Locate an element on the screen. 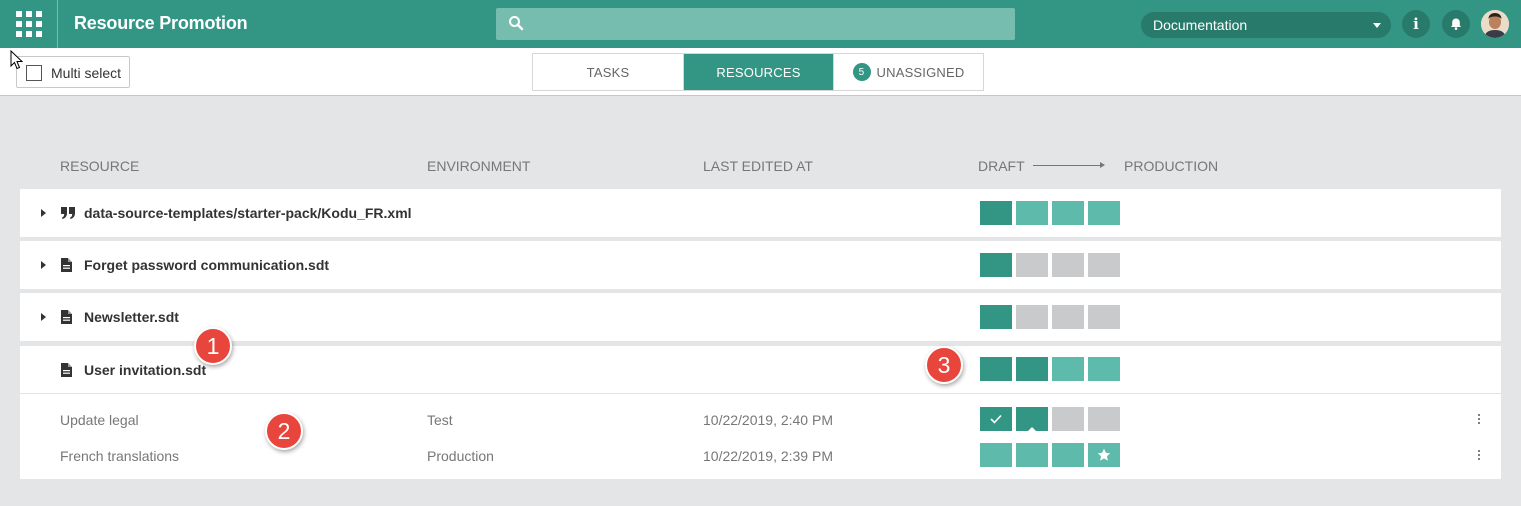 Image resolution: width=1521 pixels, height=506 pixels. tab-resources: RESOURCES is located at coordinates (758, 72).